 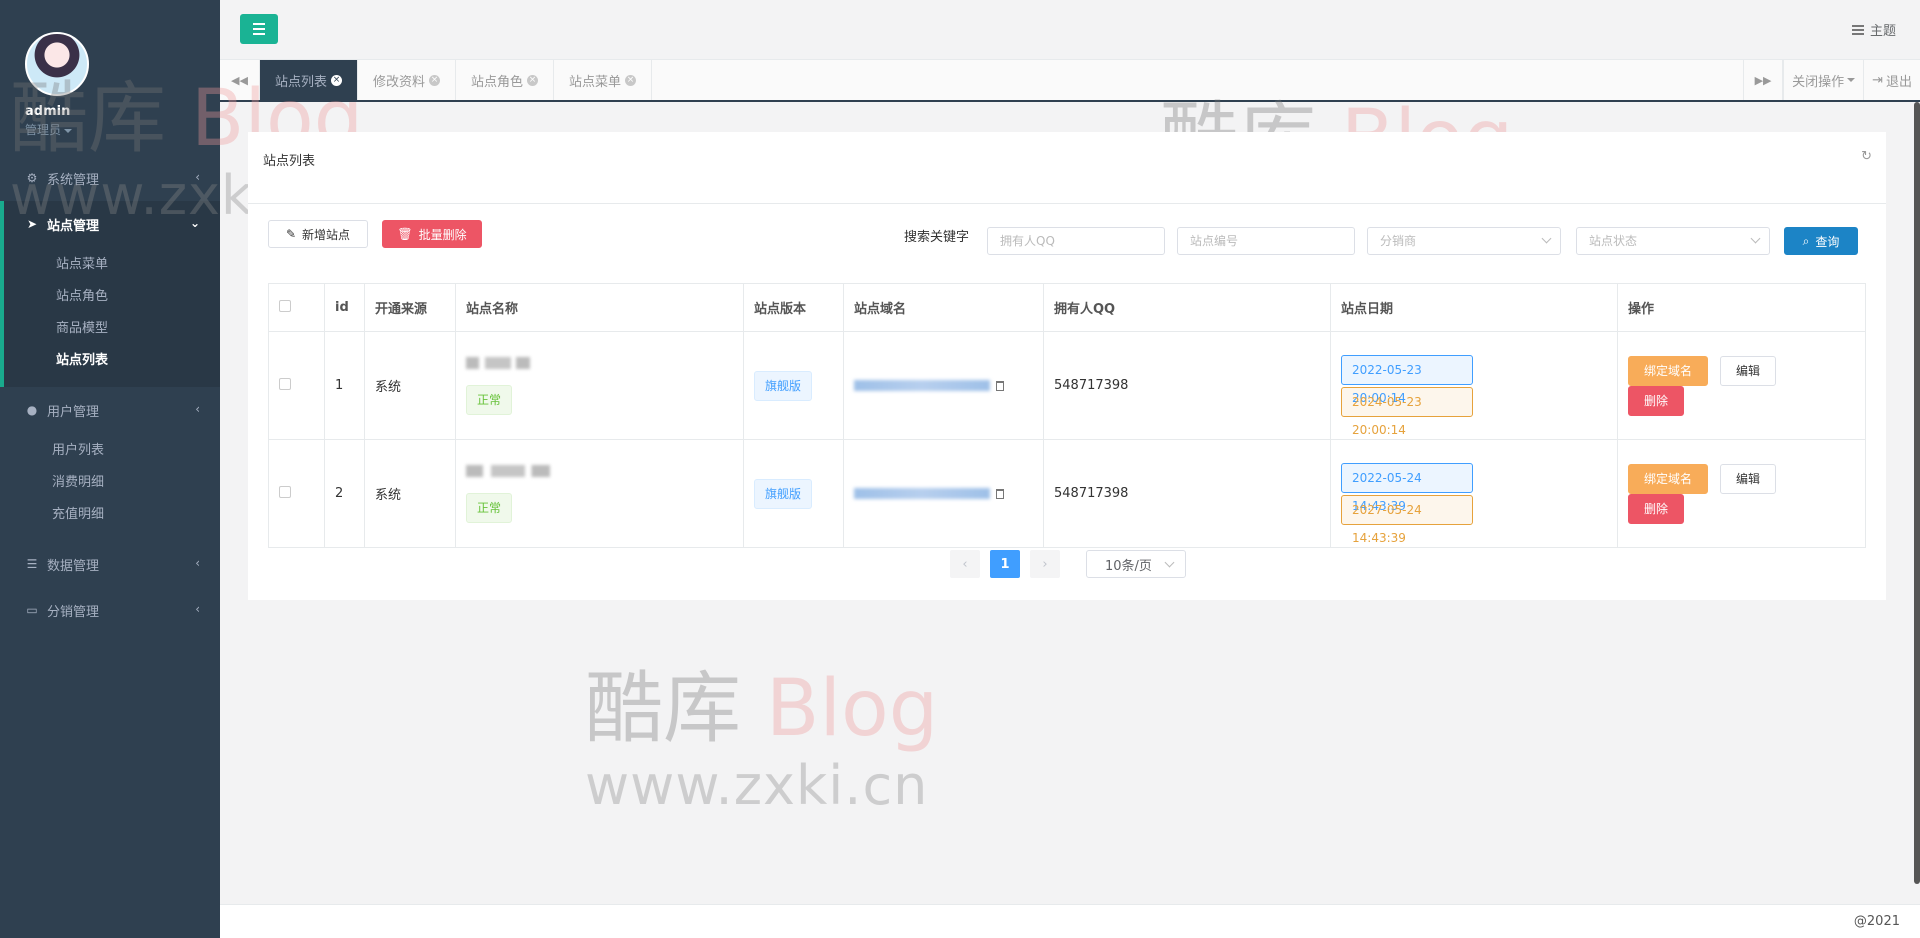 I want to click on submenu-item-site-list: 站点列表, so click(x=112, y=361).